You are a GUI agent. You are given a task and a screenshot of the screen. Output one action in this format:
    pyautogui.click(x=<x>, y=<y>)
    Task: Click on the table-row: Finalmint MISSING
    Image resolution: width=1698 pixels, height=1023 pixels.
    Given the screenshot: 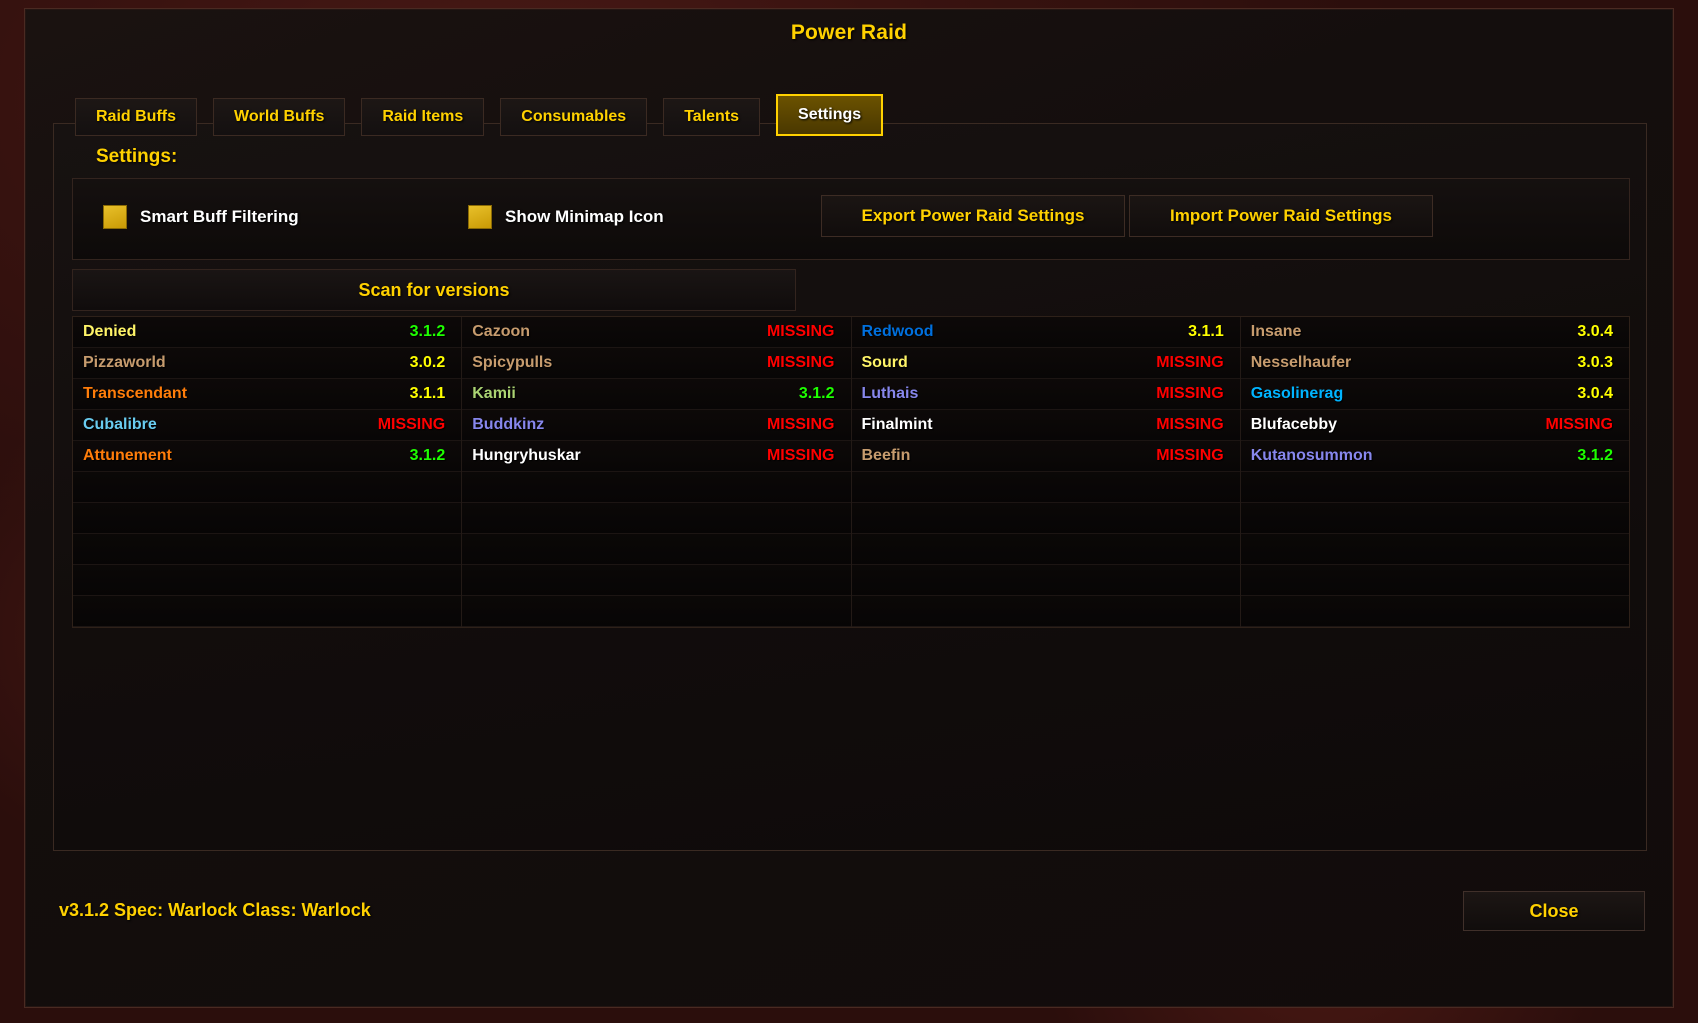 What is the action you would take?
    pyautogui.click(x=1045, y=425)
    